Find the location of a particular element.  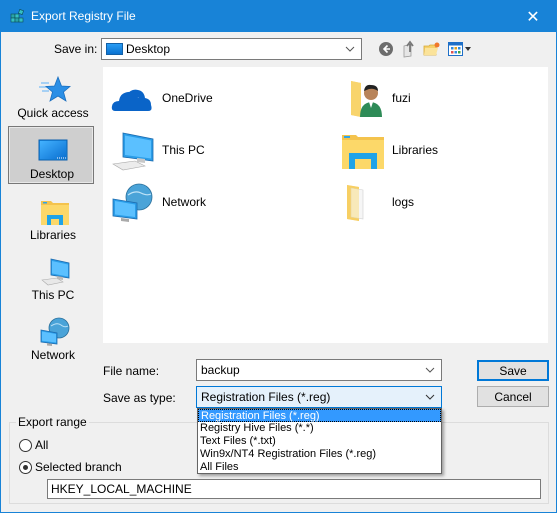

view-menu-icon is located at coordinates (459, 49).